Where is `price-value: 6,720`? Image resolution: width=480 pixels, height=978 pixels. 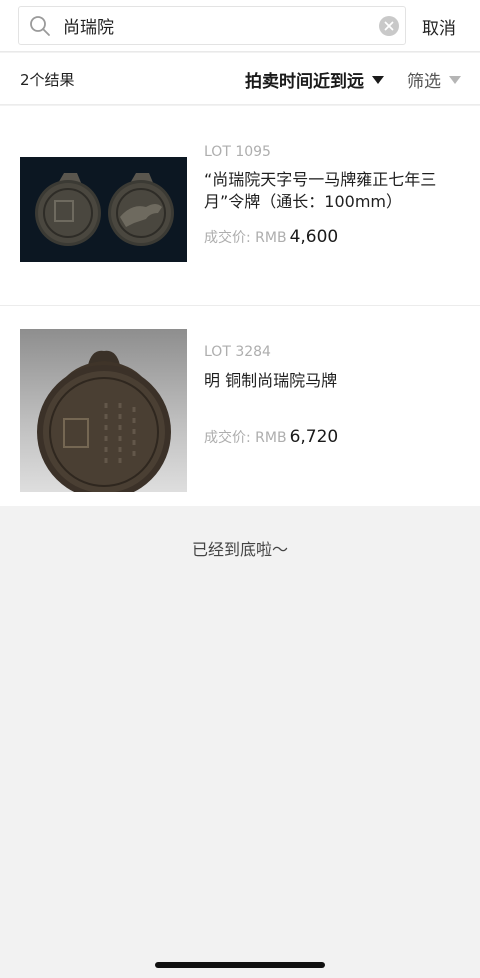
price-value: 6,720 is located at coordinates (314, 437).